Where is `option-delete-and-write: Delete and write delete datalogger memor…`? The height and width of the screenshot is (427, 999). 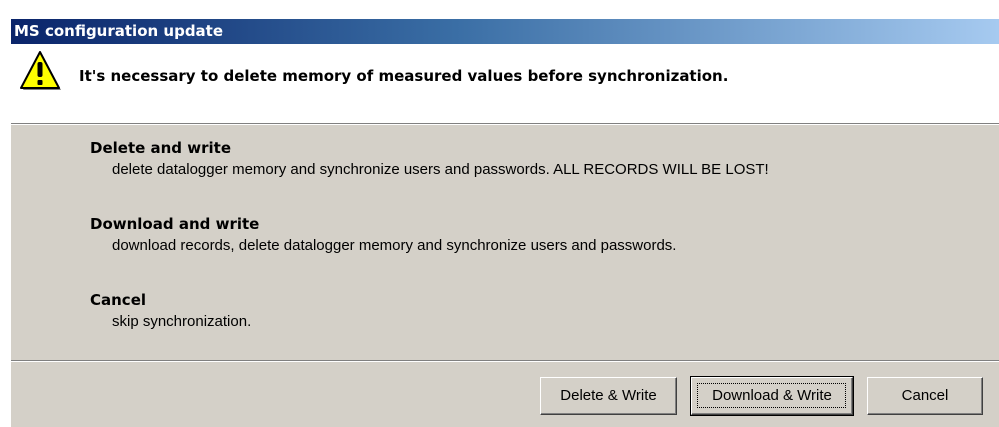
option-delete-and-write: Delete and write delete datalogger memor… is located at coordinates (429, 159).